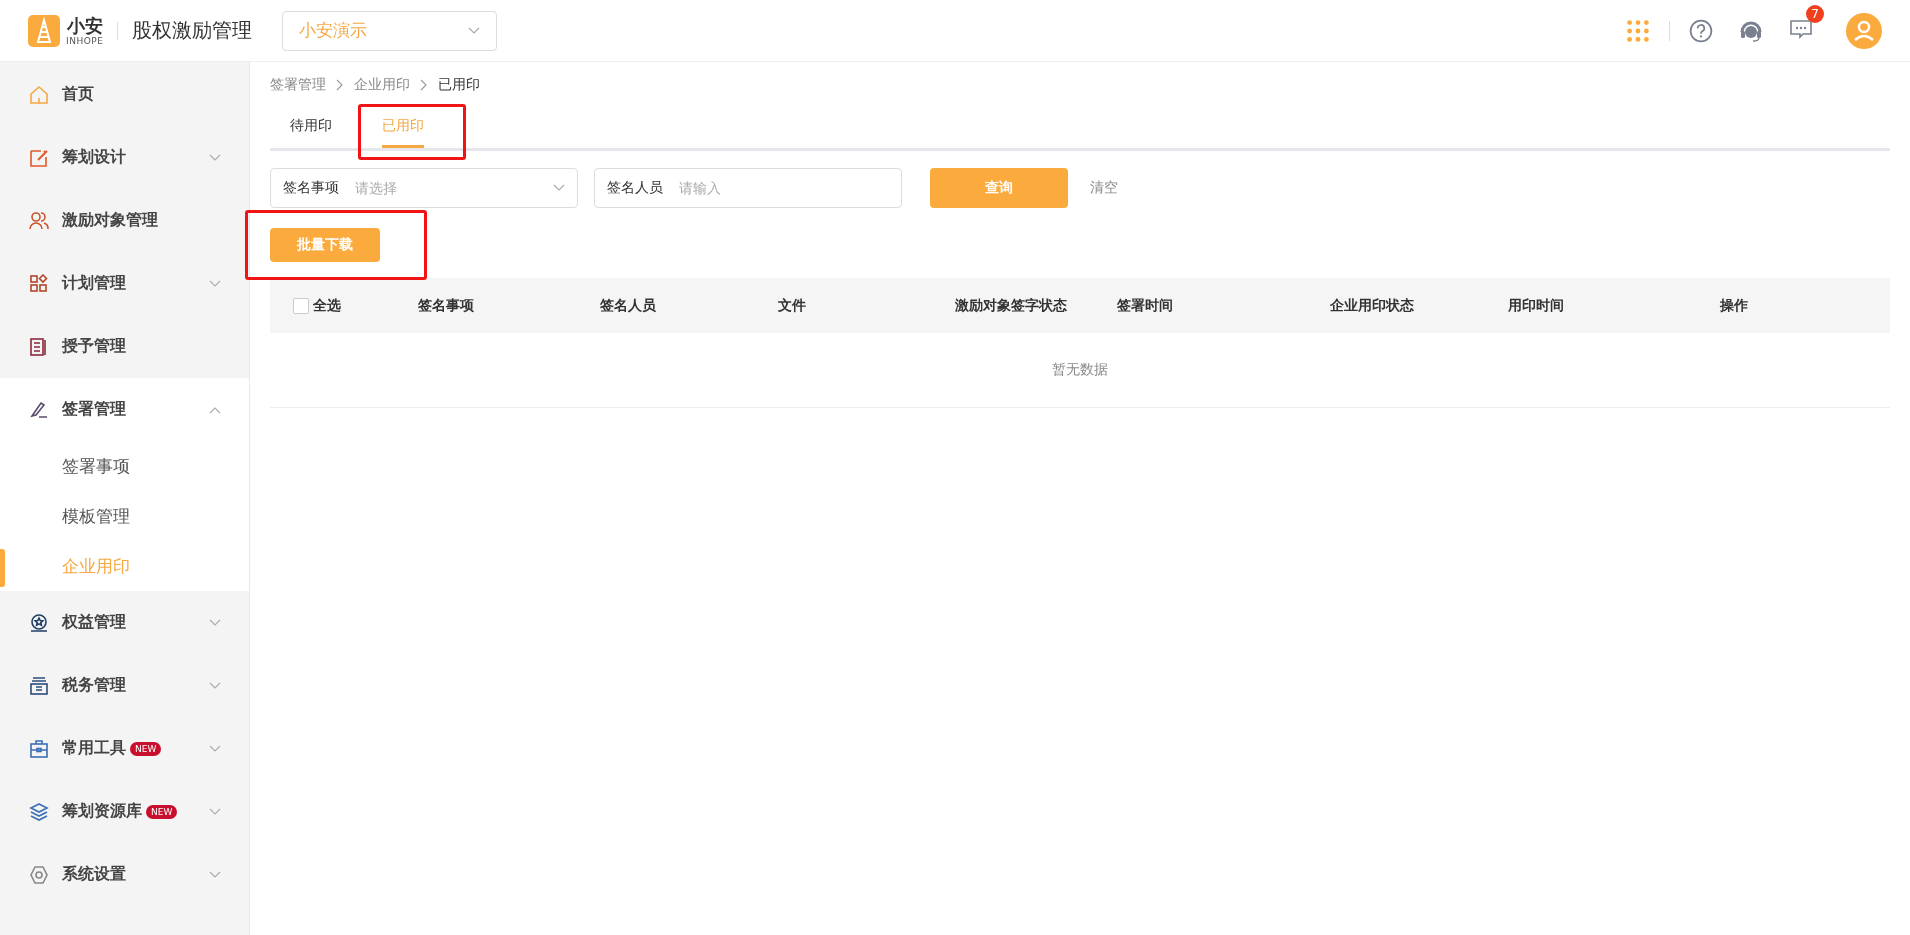  Describe the element at coordinates (39, 220) in the screenshot. I see `people-icon` at that location.